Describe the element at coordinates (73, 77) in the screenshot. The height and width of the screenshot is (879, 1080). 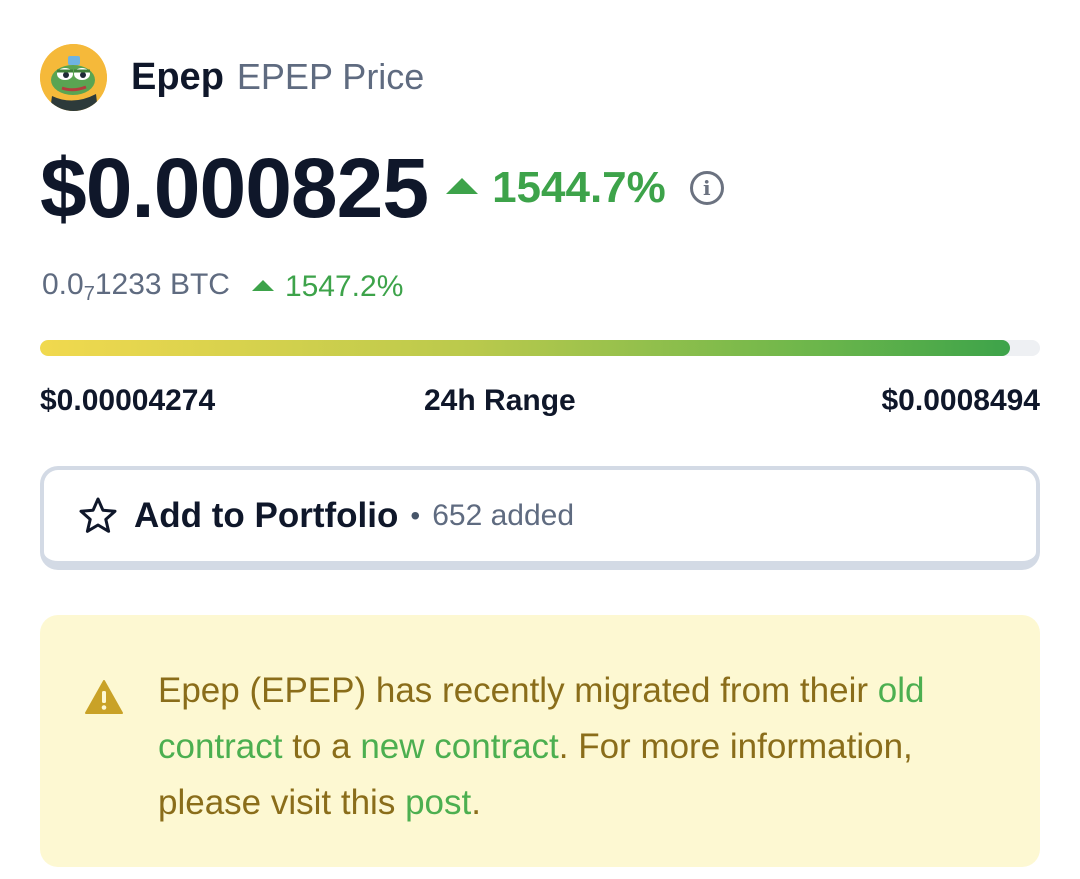
I see `pepe-frog-logo-icon` at that location.